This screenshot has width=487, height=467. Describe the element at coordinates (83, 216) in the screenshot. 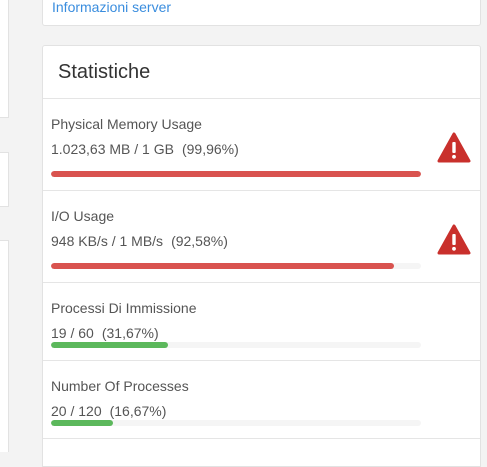

I see `stat-label: I/O Usage` at that location.